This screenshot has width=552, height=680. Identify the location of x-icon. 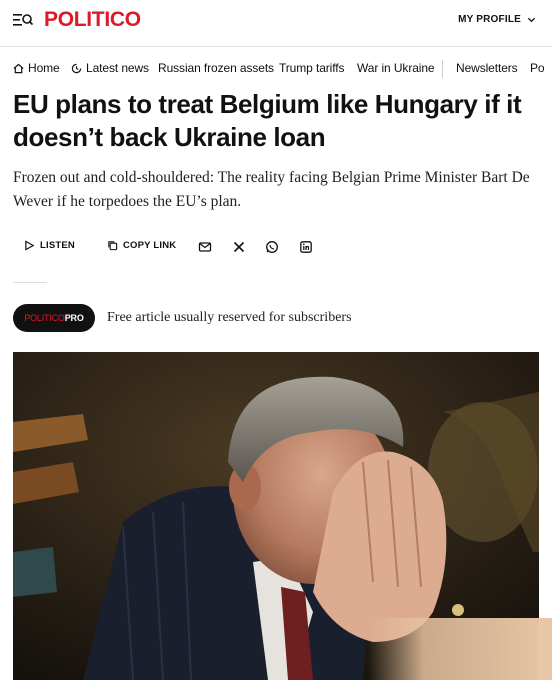
(239, 247).